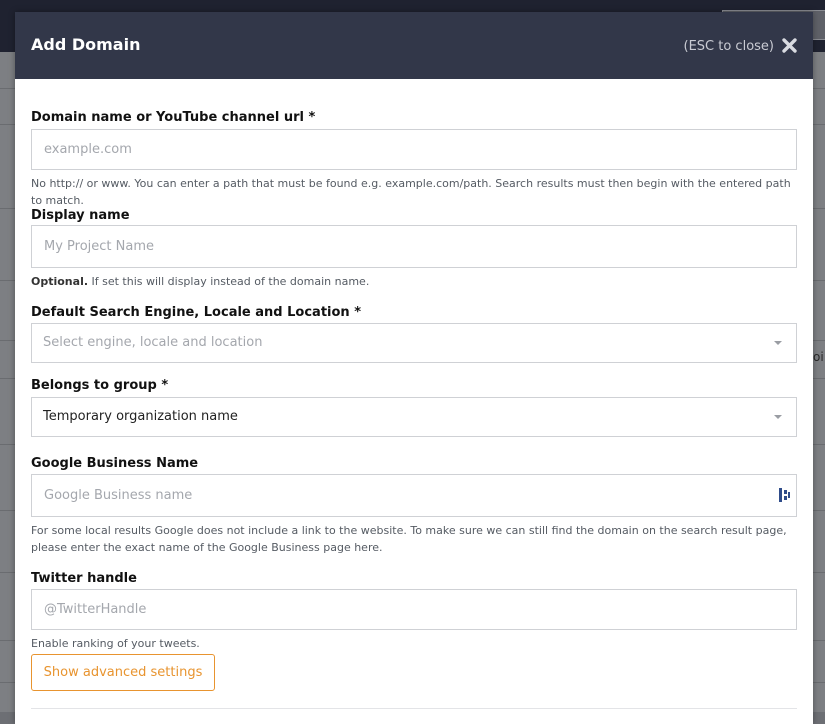  What do you see at coordinates (153, 342) in the screenshot?
I see `search-engine-placeholder: Select engine, locale and location` at bounding box center [153, 342].